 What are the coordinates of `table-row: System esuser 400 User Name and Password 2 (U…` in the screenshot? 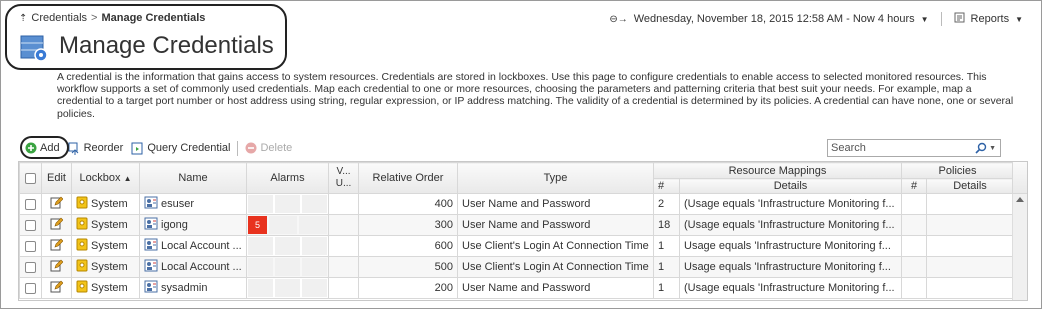 It's located at (516, 204).